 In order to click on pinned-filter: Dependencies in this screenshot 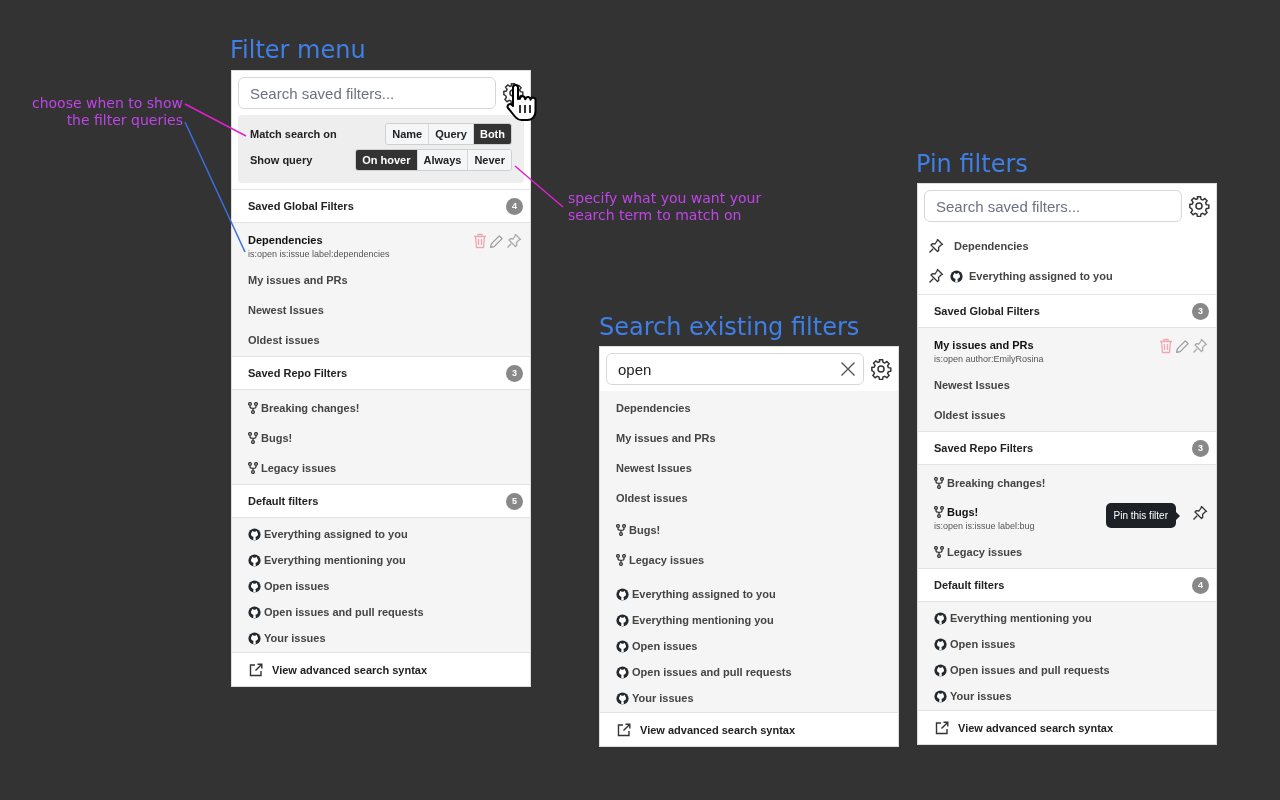, I will do `click(991, 246)`.